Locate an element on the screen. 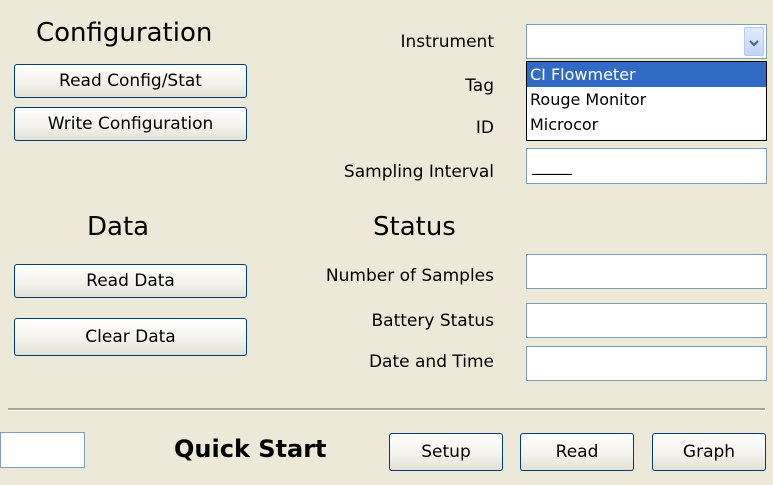 The height and width of the screenshot is (485, 773). section-divider is located at coordinates (386, 409).